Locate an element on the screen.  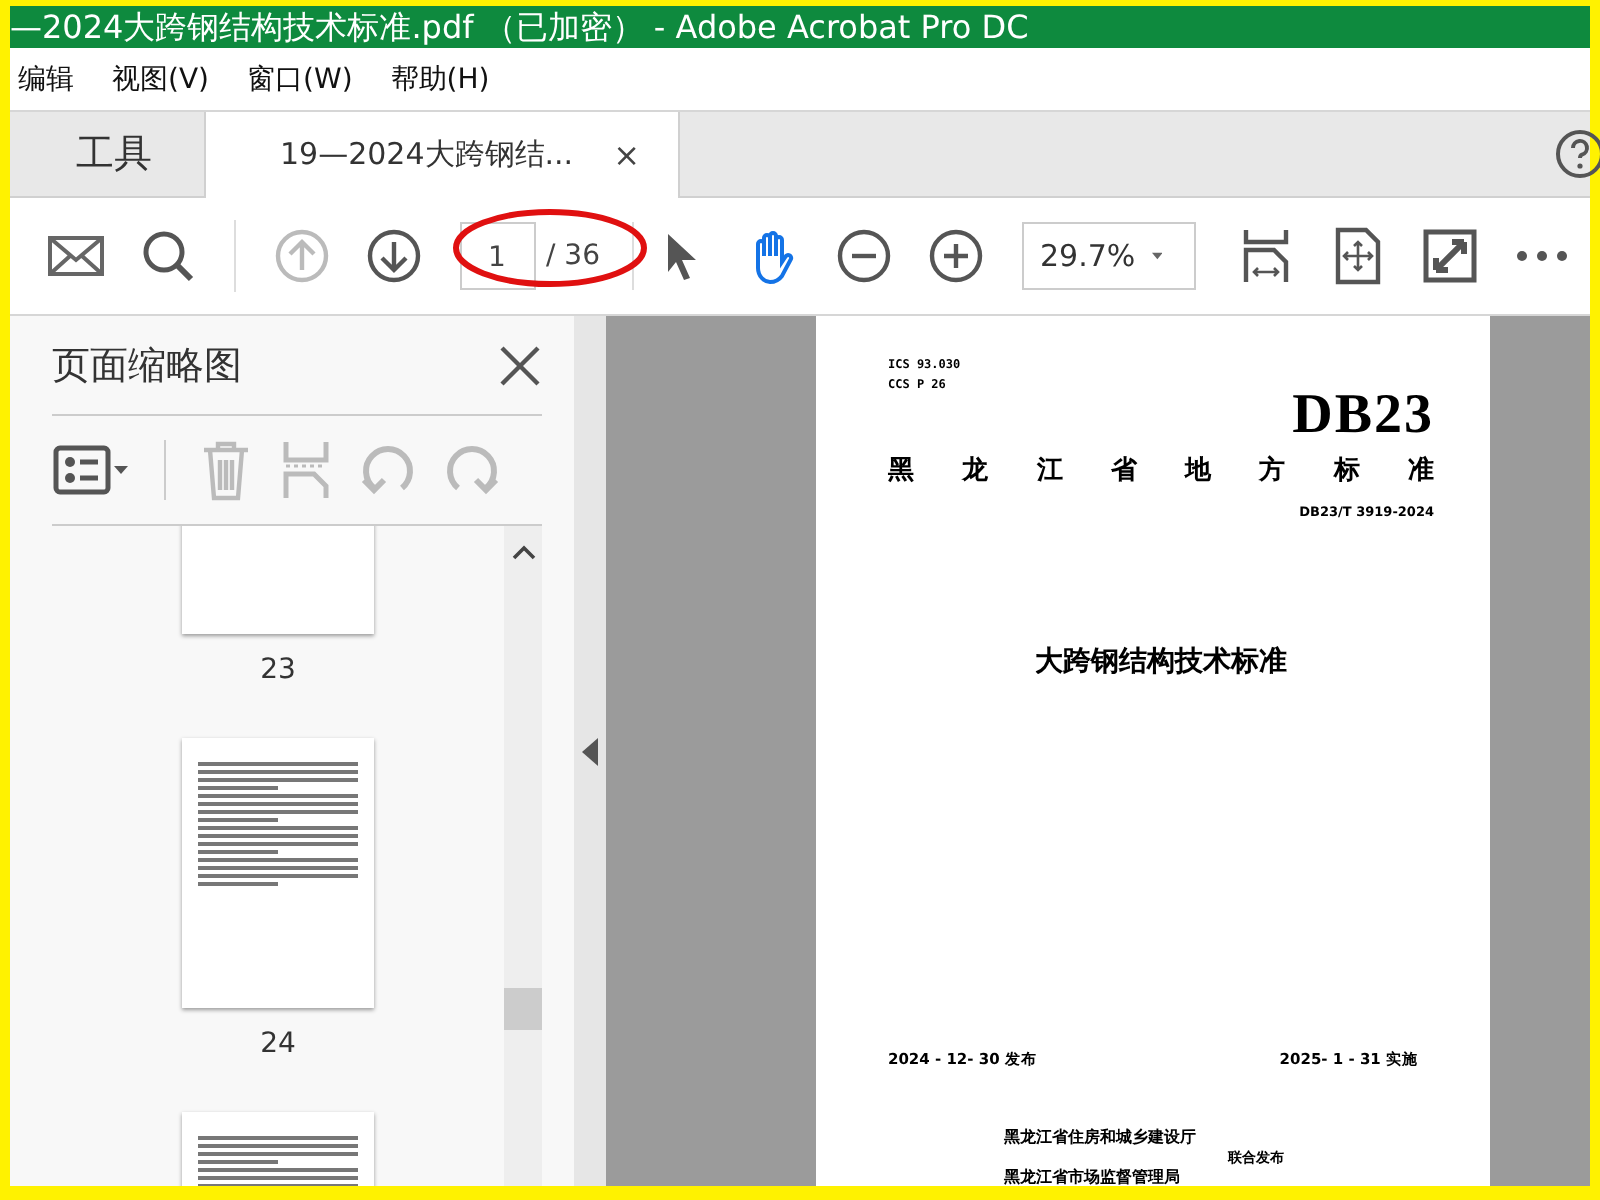
scrollbar is located at coordinates (523, 856).